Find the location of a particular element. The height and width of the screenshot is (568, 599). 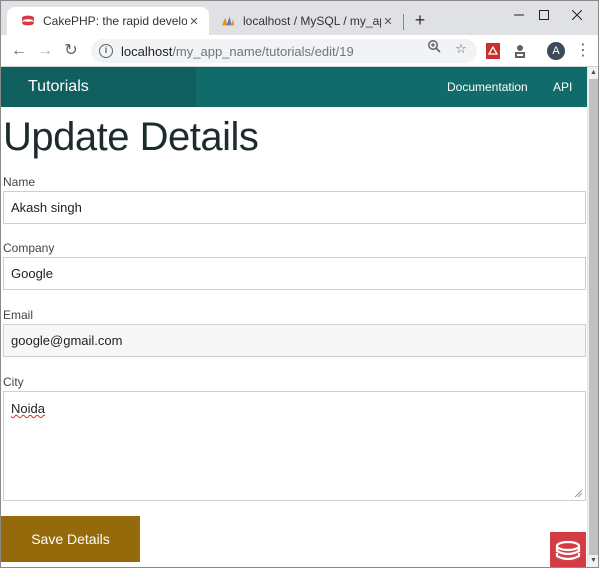

cakephp-debug-badge-icon is located at coordinates (568, 549).